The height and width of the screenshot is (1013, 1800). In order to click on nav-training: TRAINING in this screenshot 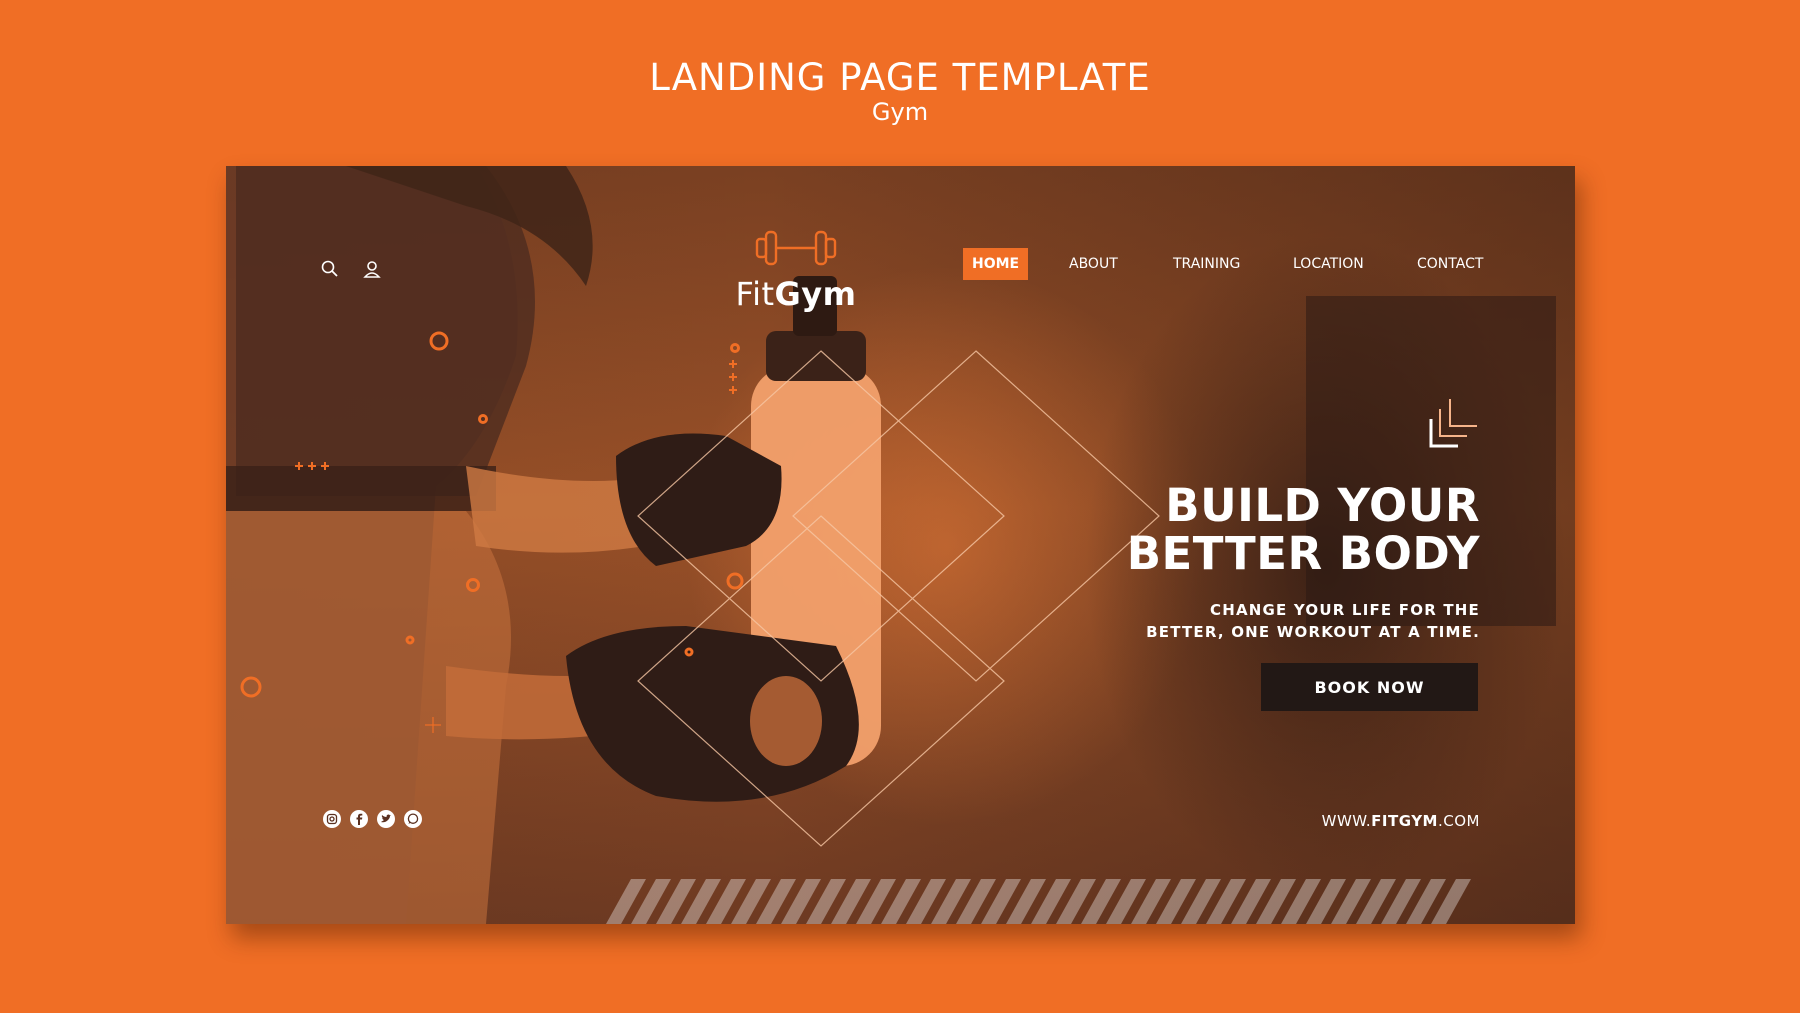, I will do `click(1206, 264)`.